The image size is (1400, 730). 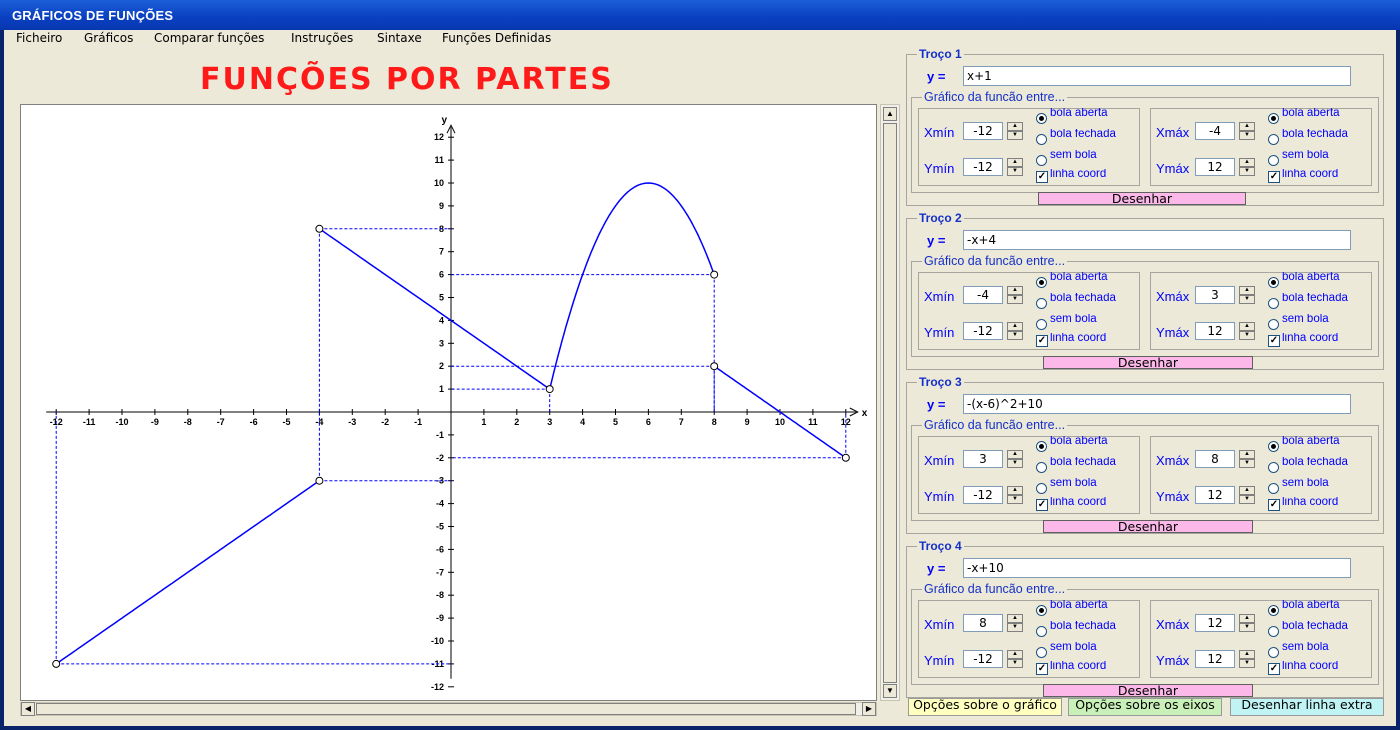 What do you see at coordinates (890, 114) in the screenshot?
I see `scroll-up-button: ▲` at bounding box center [890, 114].